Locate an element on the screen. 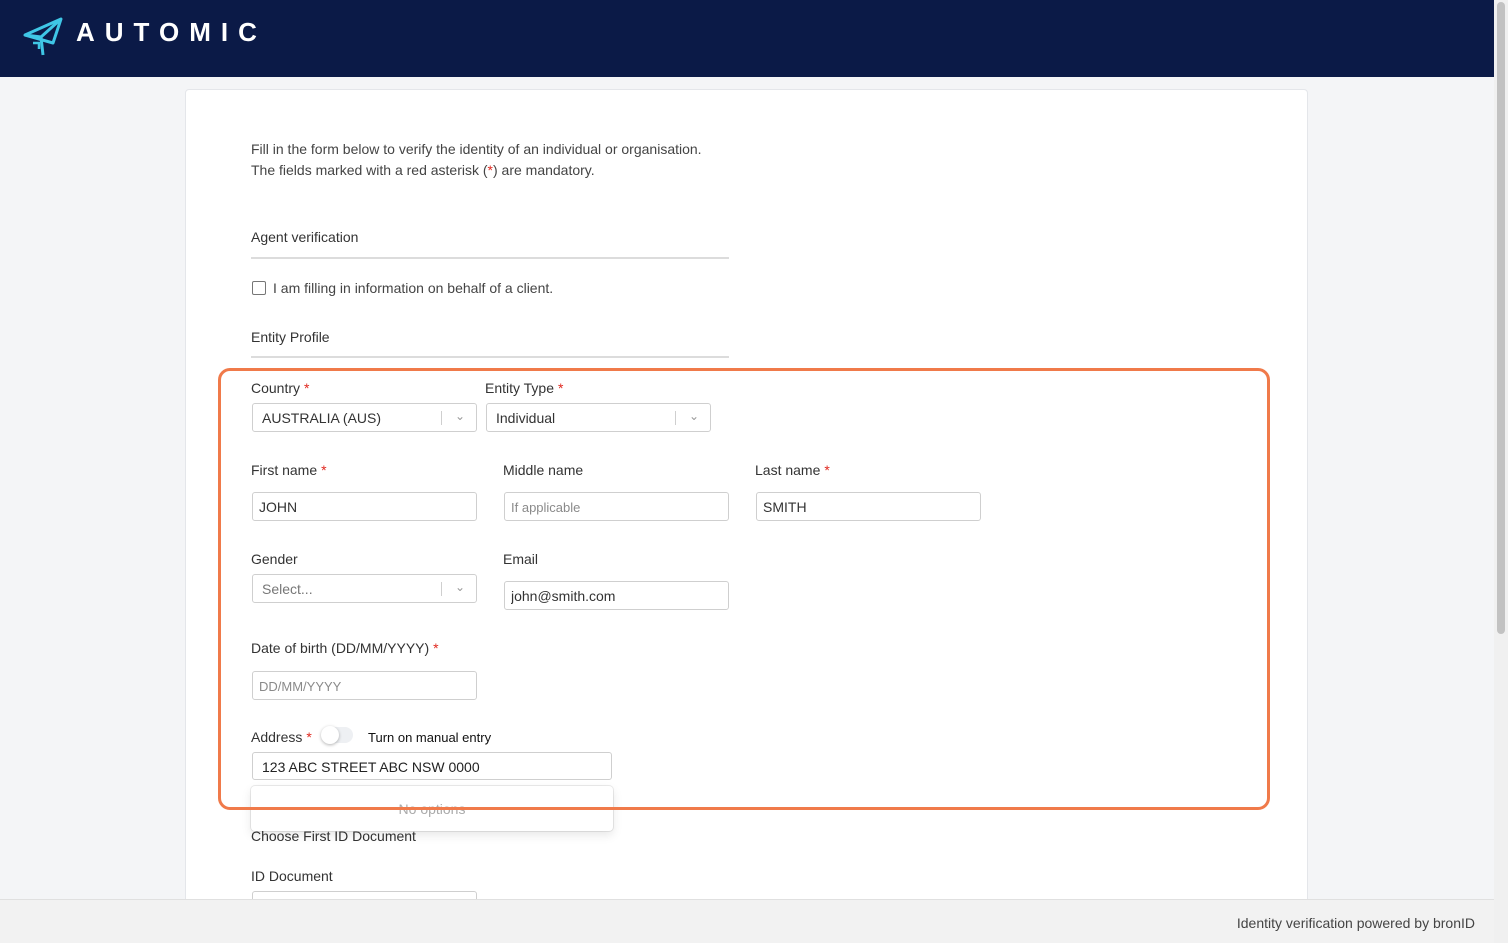 The image size is (1508, 943). country-select: AUSTRALIA (AUS) ⌄ is located at coordinates (364, 417).